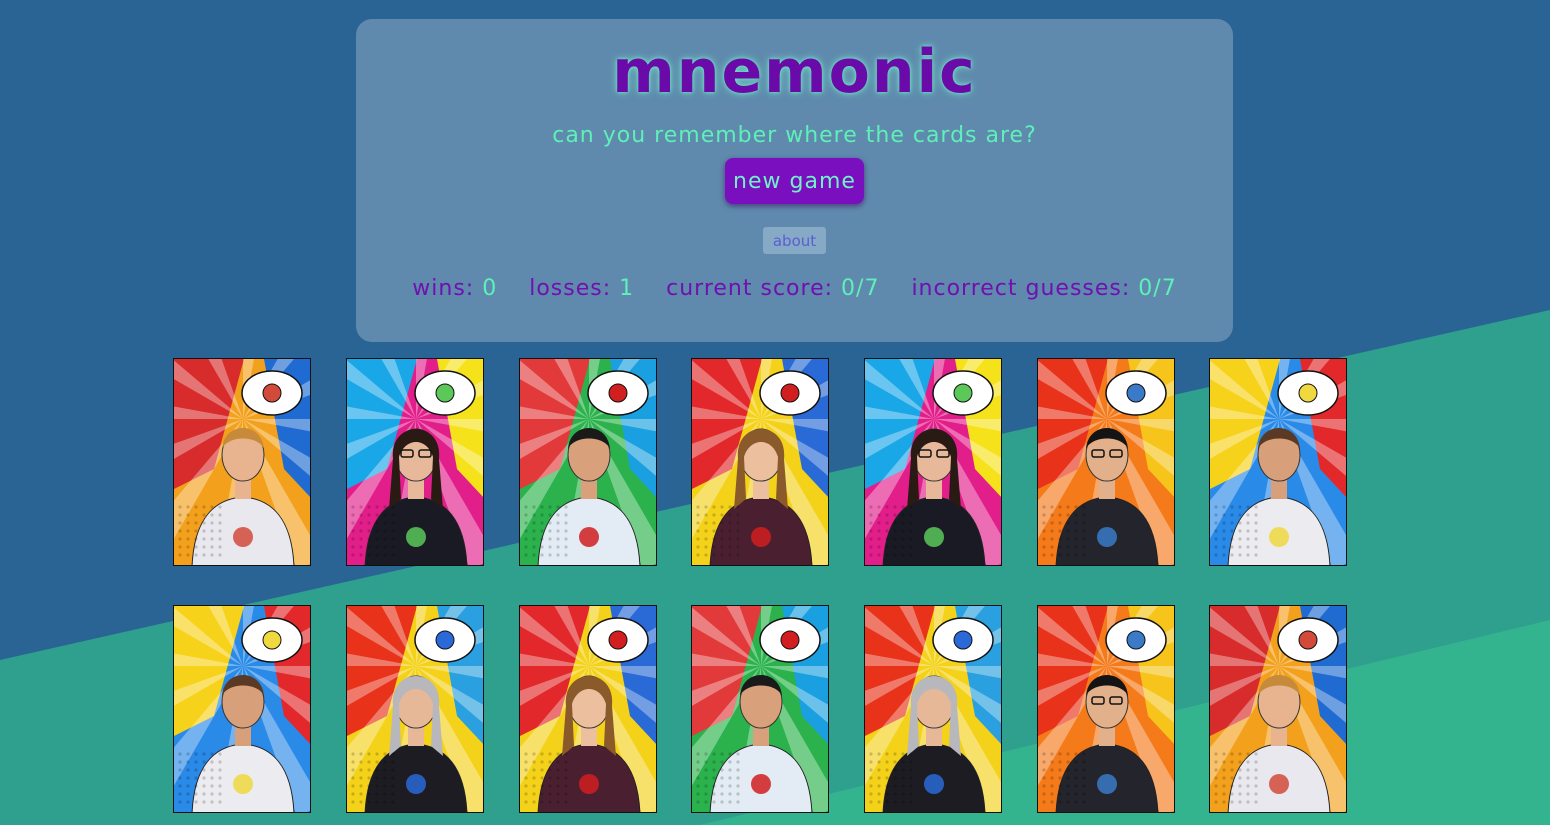 This screenshot has height=825, width=1550. I want to click on wins-stat: wins: 0, so click(454, 288).